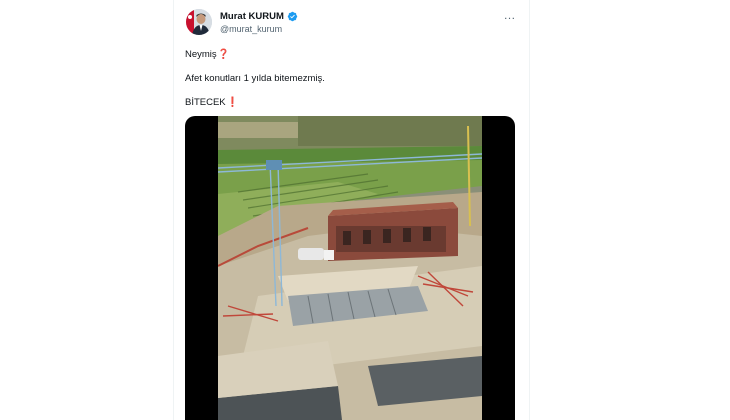 This screenshot has width=730, height=420. What do you see at coordinates (223, 54) in the screenshot?
I see `question-emoji: ❓` at bounding box center [223, 54].